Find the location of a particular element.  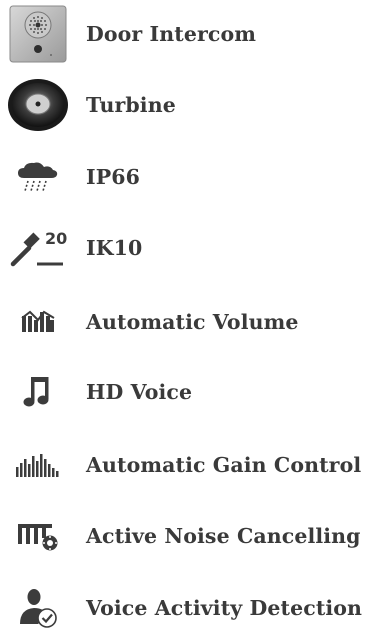

noise-cancel-icon is located at coordinates (38, 536).